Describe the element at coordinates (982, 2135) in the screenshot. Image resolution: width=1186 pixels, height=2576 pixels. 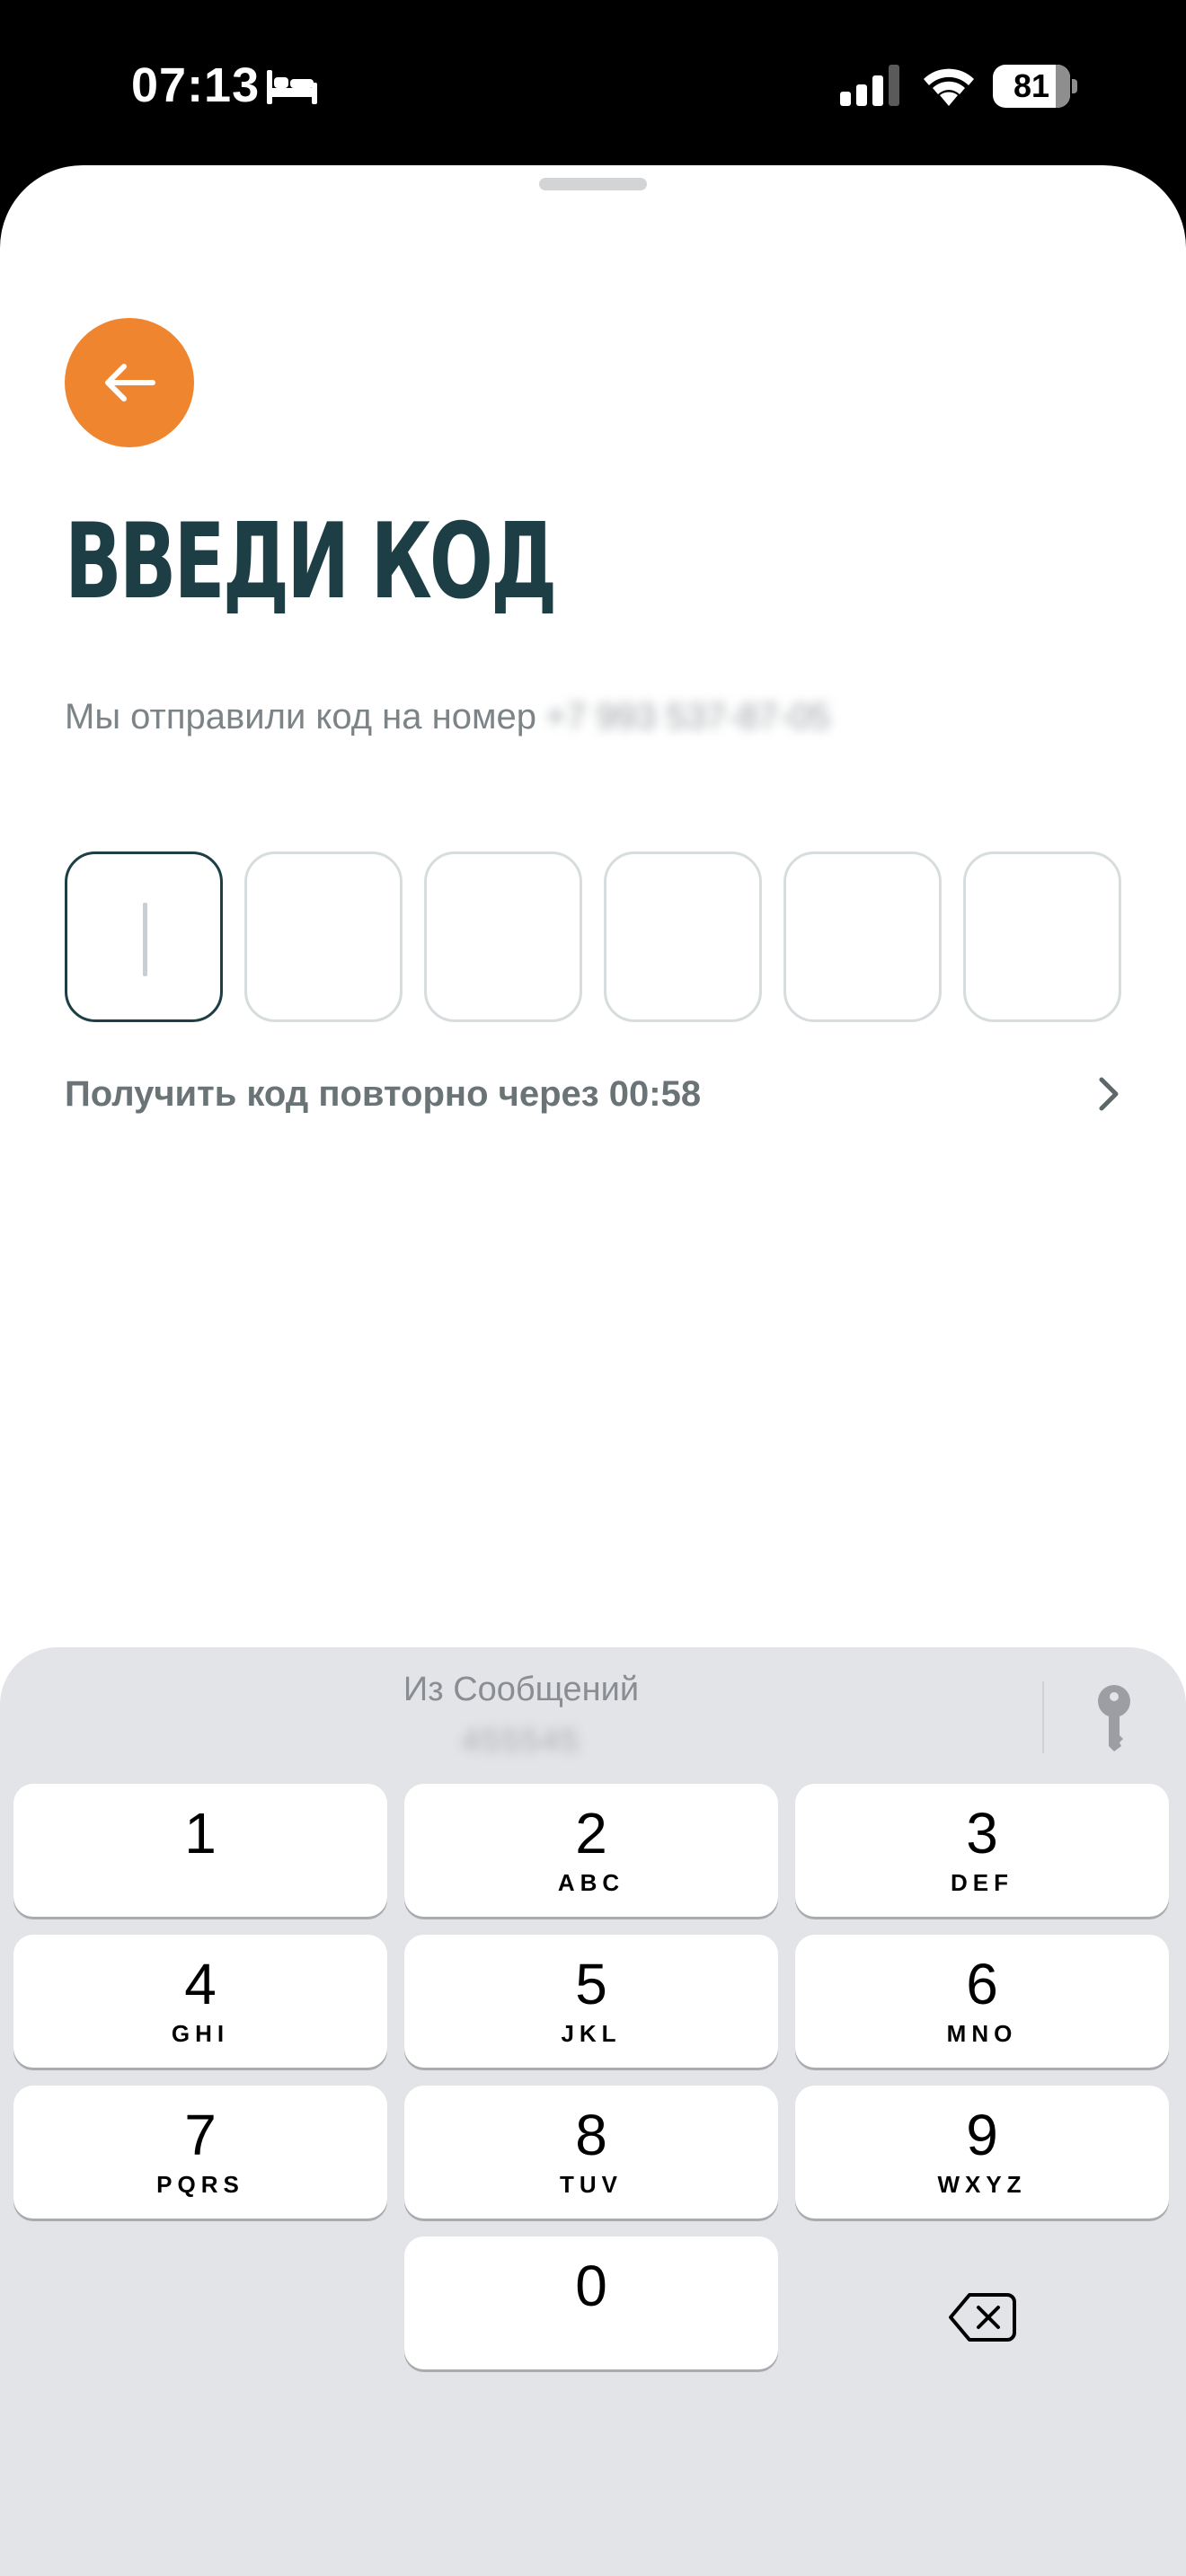
I see `key-digit: 9` at that location.